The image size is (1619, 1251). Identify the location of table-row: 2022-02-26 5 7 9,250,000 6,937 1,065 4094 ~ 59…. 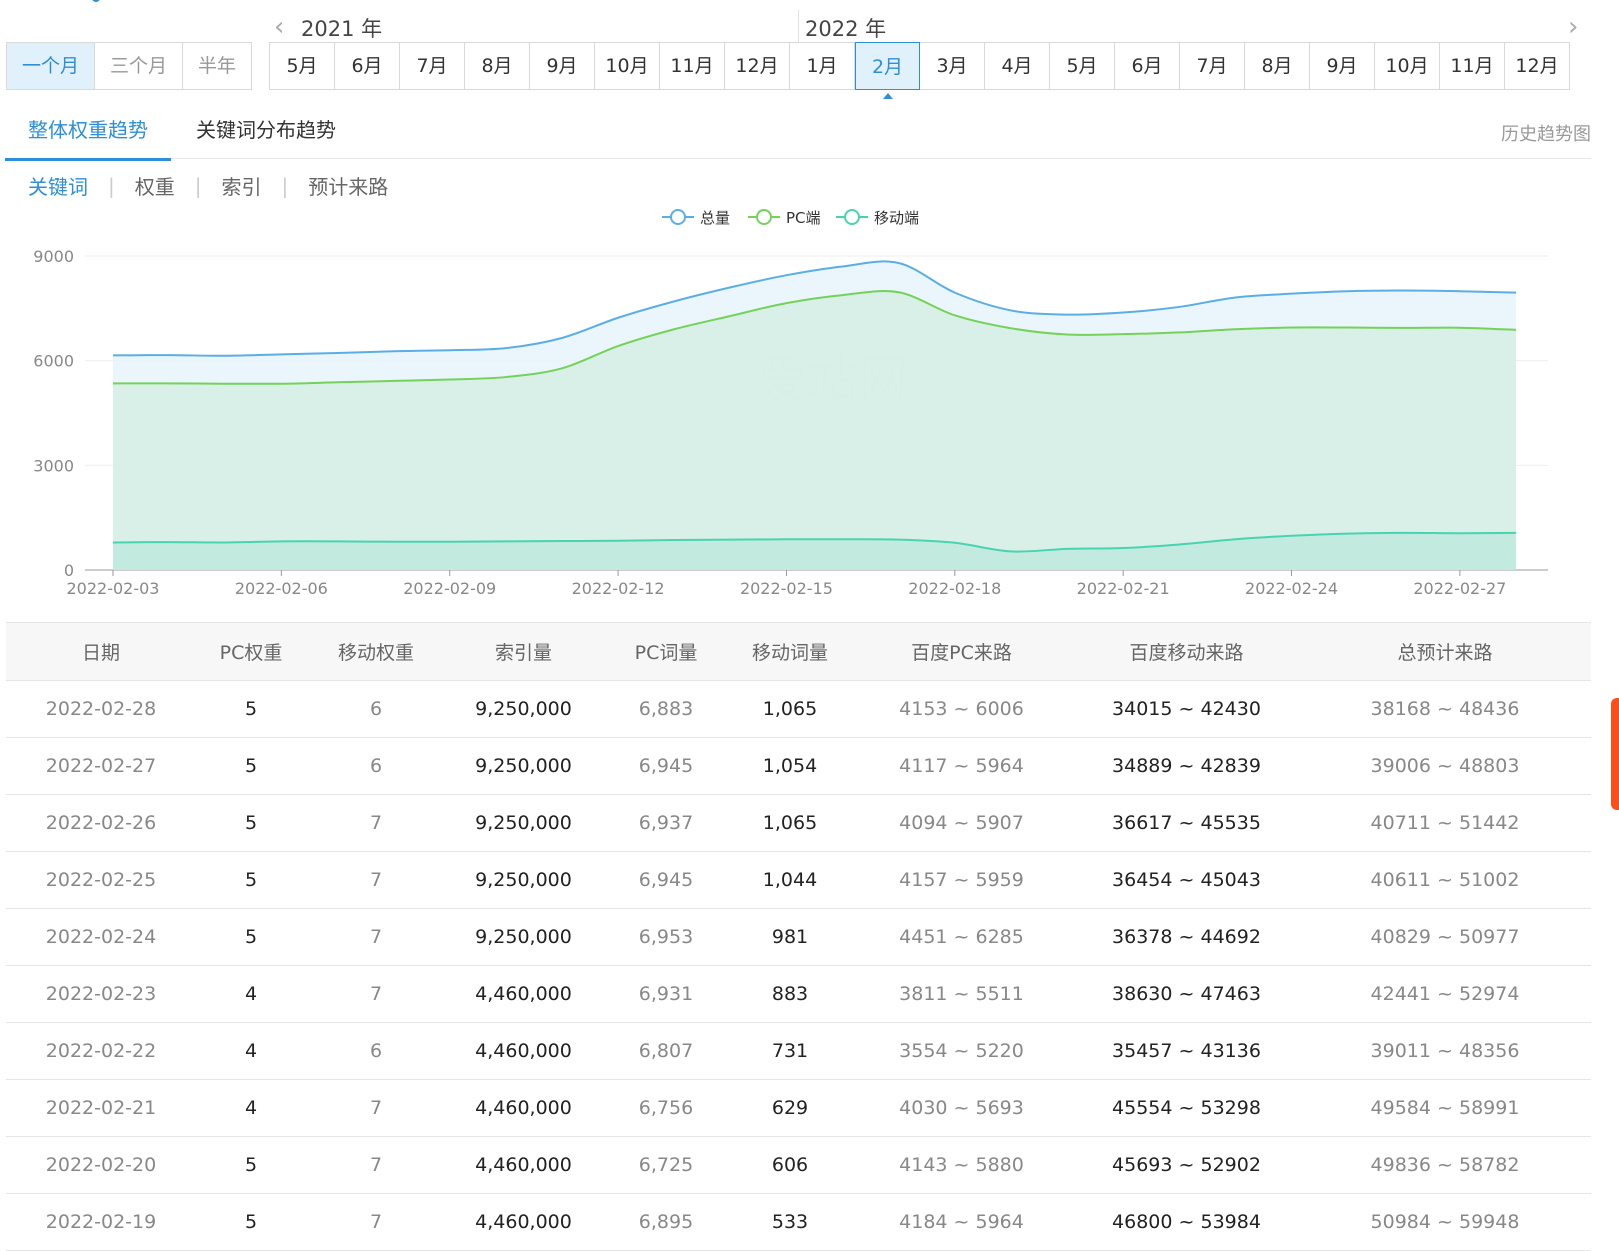
(798, 823).